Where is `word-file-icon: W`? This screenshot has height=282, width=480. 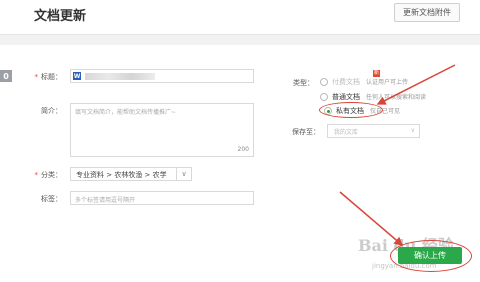 word-file-icon: W is located at coordinates (77, 76).